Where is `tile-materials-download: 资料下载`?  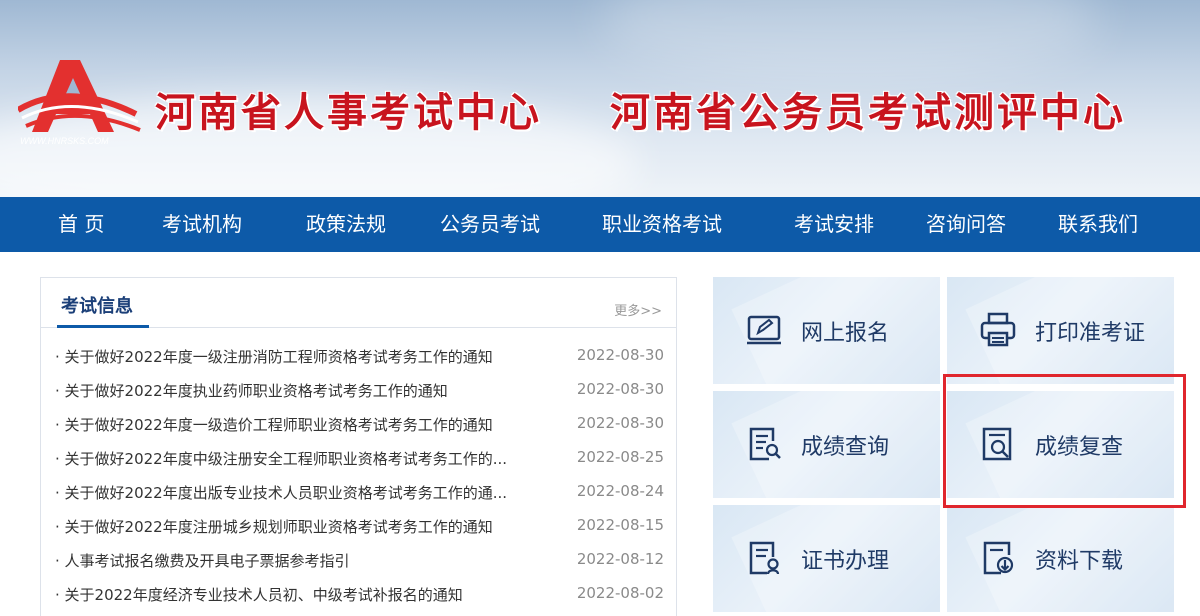
tile-materials-download: 资料下载 is located at coordinates (1060, 558).